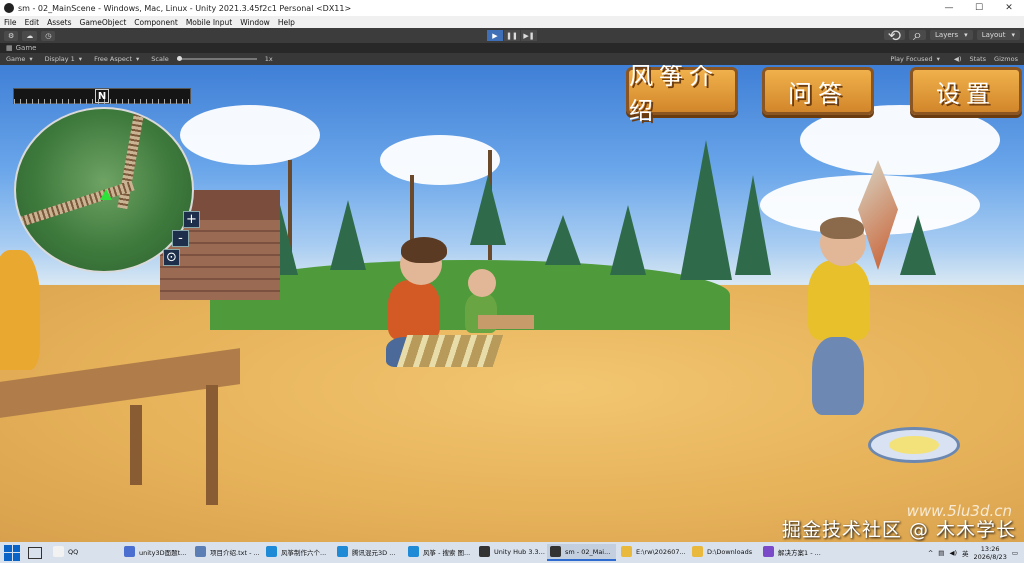 The height and width of the screenshot is (563, 1024). Describe the element at coordinates (12, 552) in the screenshot. I see `windows-start-button` at that location.